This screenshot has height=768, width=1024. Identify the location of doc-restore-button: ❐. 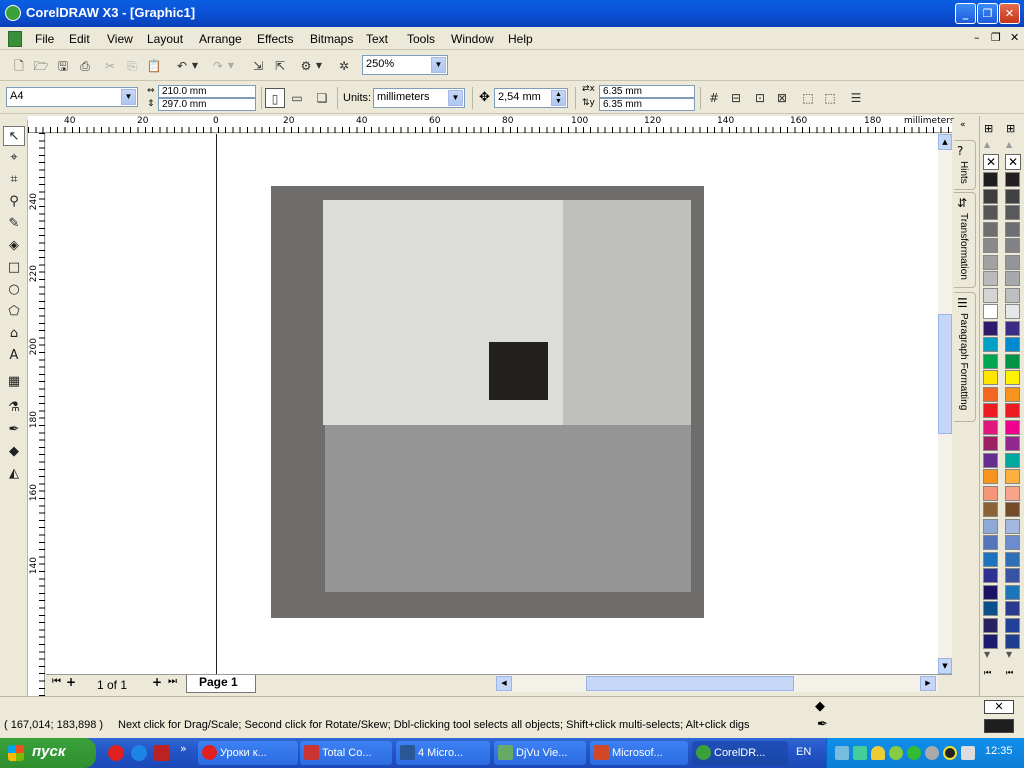
(996, 37).